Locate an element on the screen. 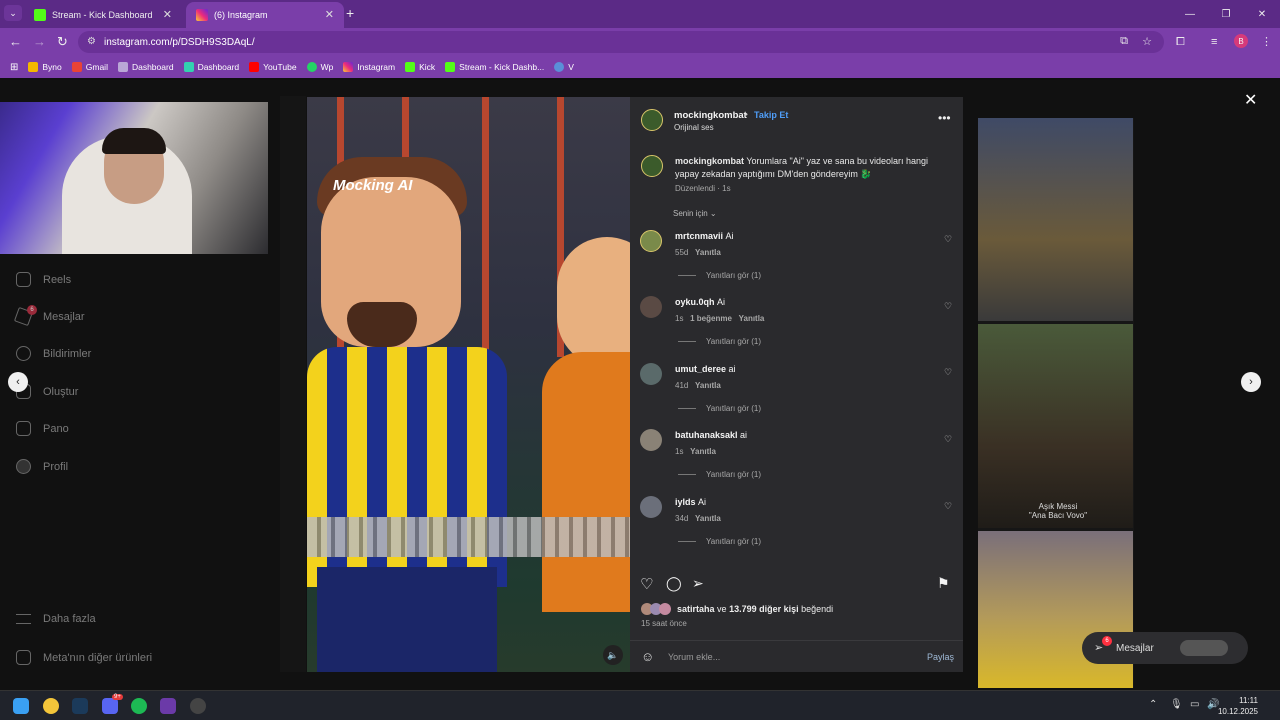  media-controls-icon: ≡ is located at coordinates (1214, 42).